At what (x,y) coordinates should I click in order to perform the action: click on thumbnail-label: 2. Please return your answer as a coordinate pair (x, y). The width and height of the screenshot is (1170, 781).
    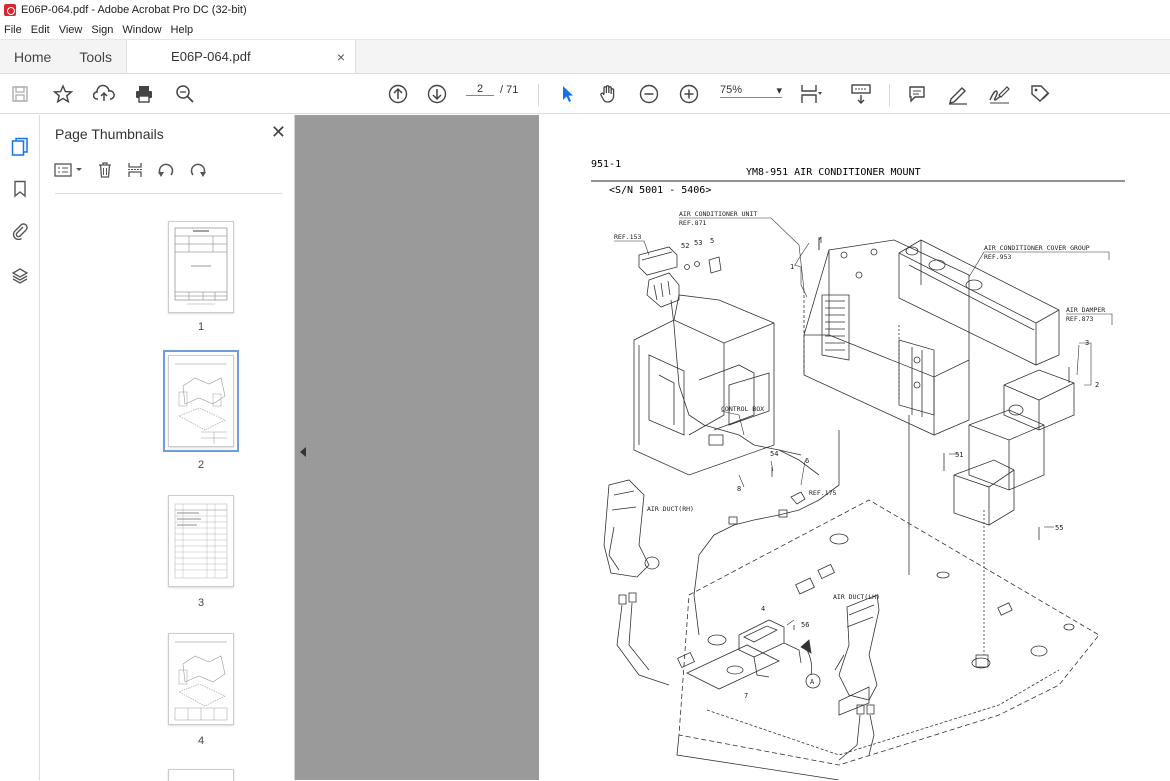
    Looking at the image, I should click on (201, 465).